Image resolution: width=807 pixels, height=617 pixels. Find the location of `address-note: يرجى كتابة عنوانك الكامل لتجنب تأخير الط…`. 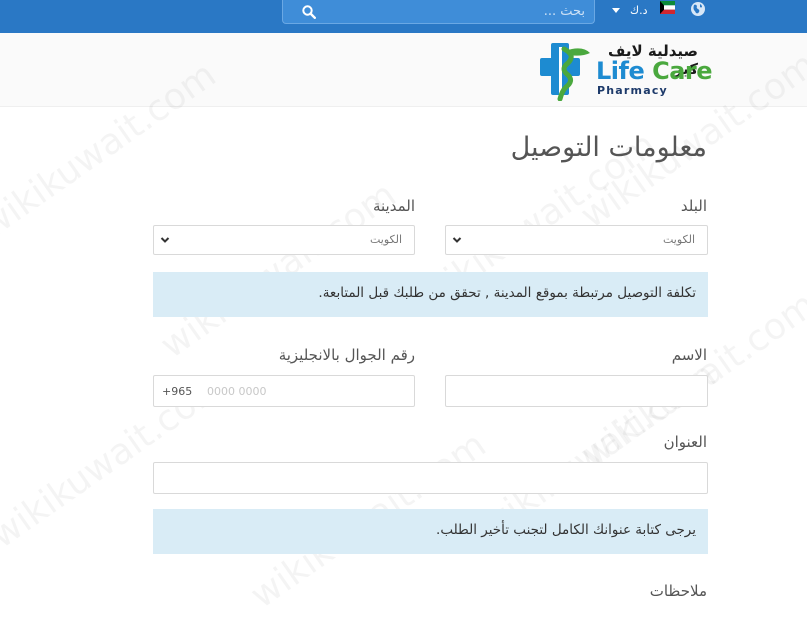

address-note: يرجى كتابة عنوانك الكامل لتجنب تأخير الط… is located at coordinates (430, 531).